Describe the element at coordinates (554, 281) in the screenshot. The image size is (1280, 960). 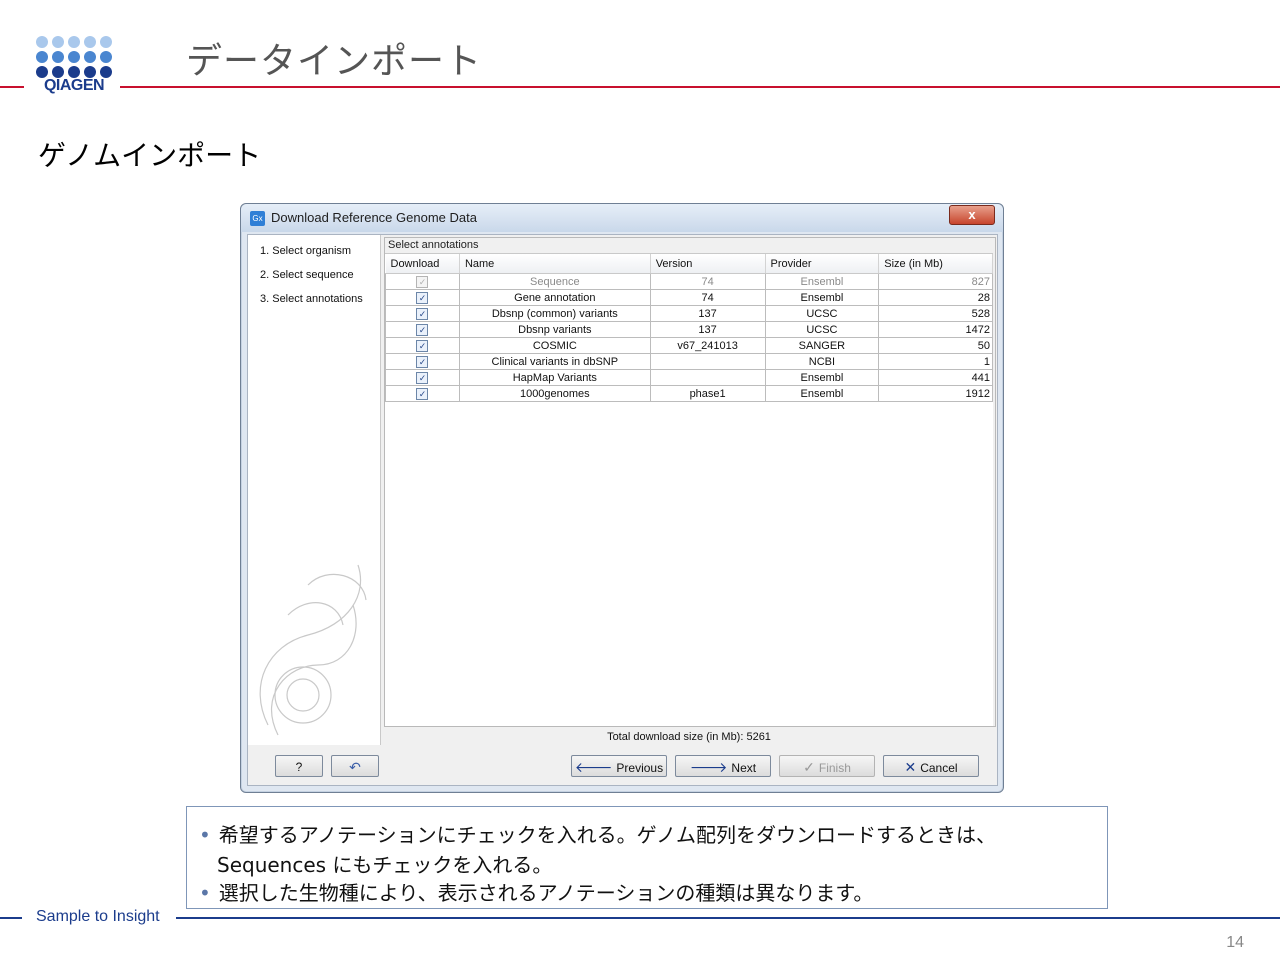
I see `annotation-name: Sequence` at that location.